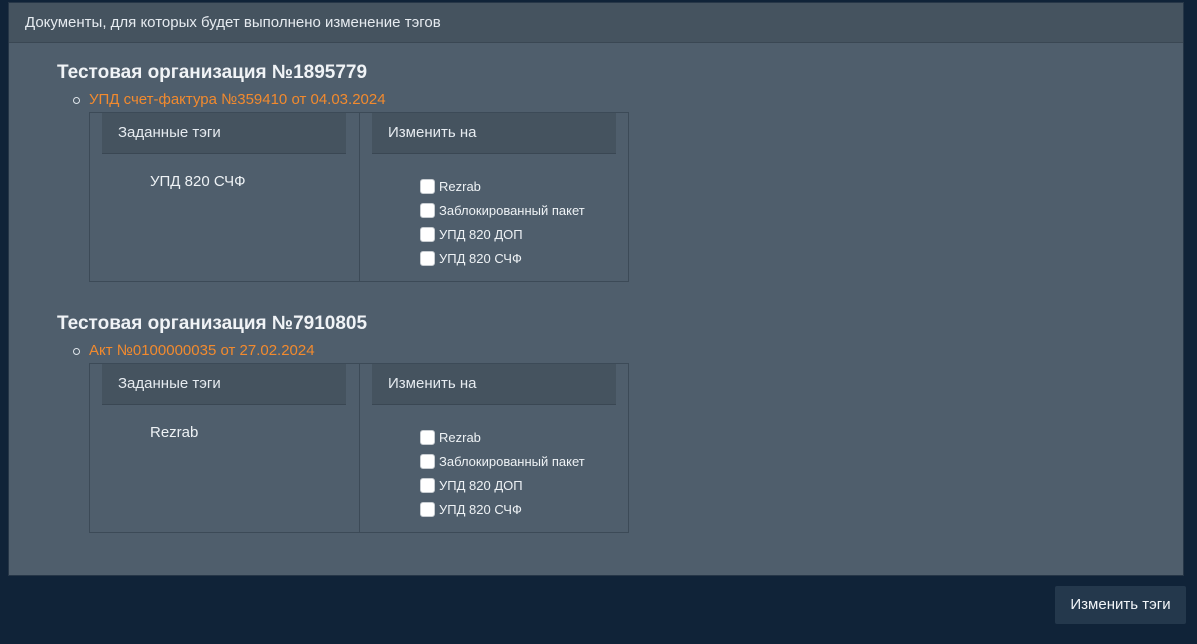 Image resolution: width=1197 pixels, height=644 pixels. What do you see at coordinates (1120, 605) in the screenshot?
I see `change-tags-button: Изменить тэги` at bounding box center [1120, 605].